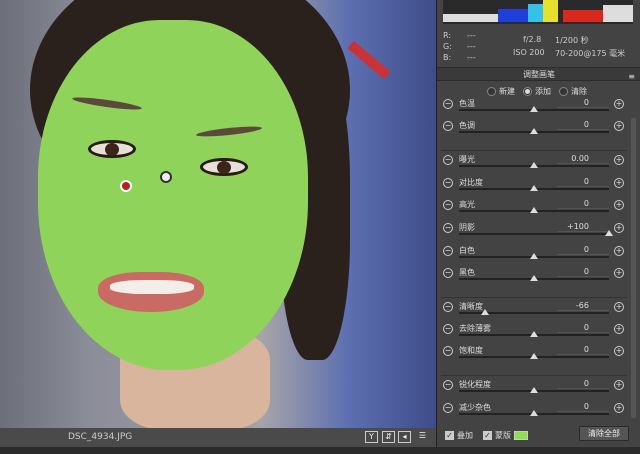  What do you see at coordinates (572, 40) in the screenshot?
I see `shutter: 1/200 秒` at bounding box center [572, 40].